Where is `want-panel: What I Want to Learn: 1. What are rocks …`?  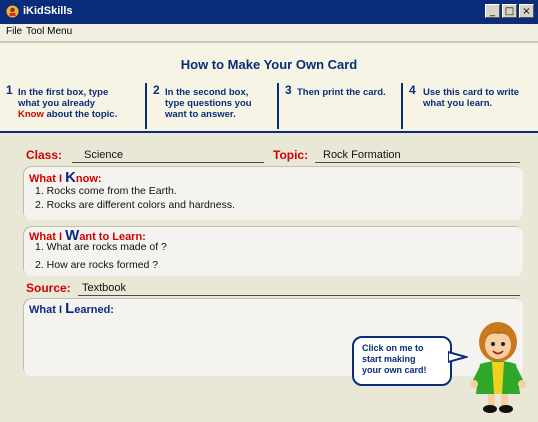
want-panel: What I Want to Learn: 1. What are rocks … is located at coordinates (273, 251).